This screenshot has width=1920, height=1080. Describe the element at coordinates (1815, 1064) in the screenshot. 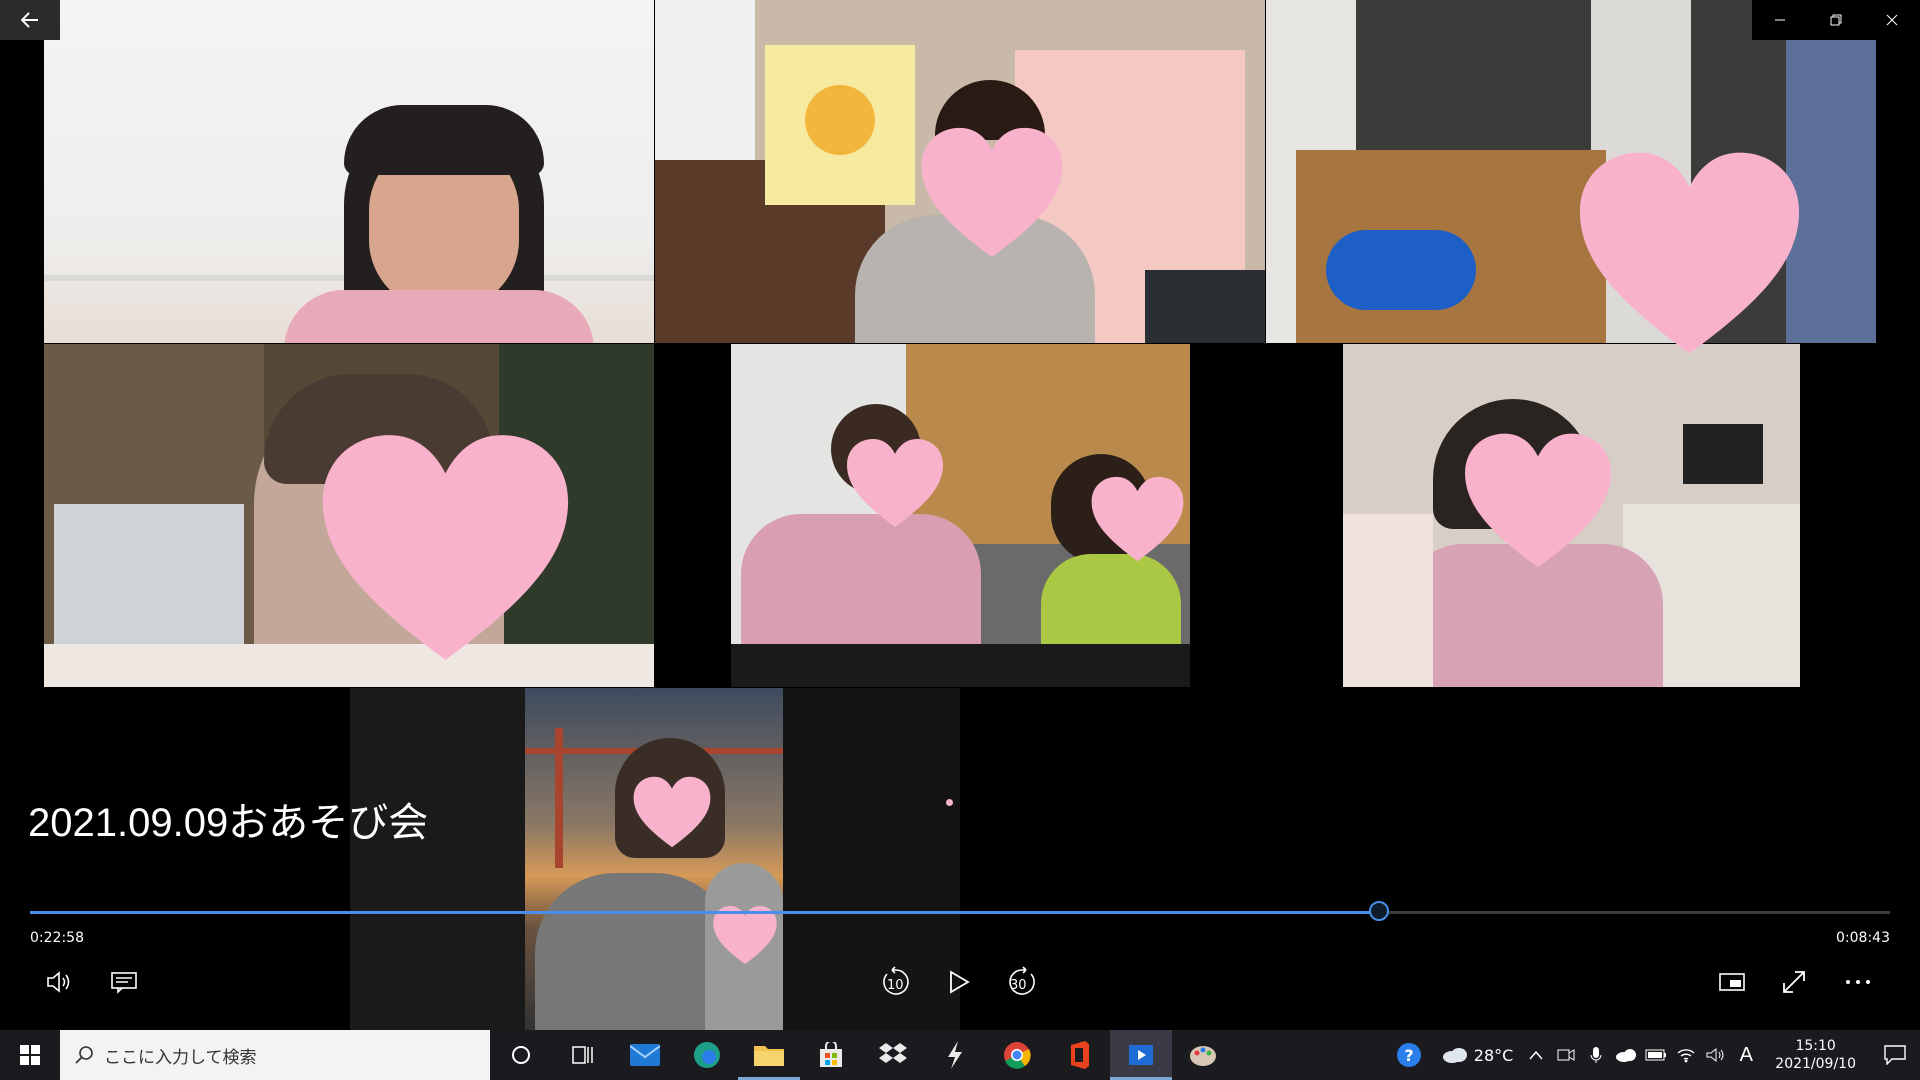

I see `clock-date: 2021/09/10` at that location.